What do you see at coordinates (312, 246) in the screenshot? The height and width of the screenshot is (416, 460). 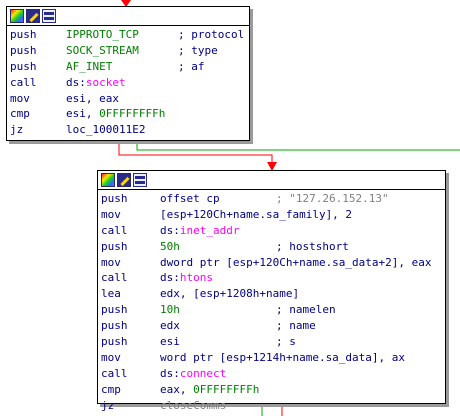 I see `comment: ; hostshort` at bounding box center [312, 246].